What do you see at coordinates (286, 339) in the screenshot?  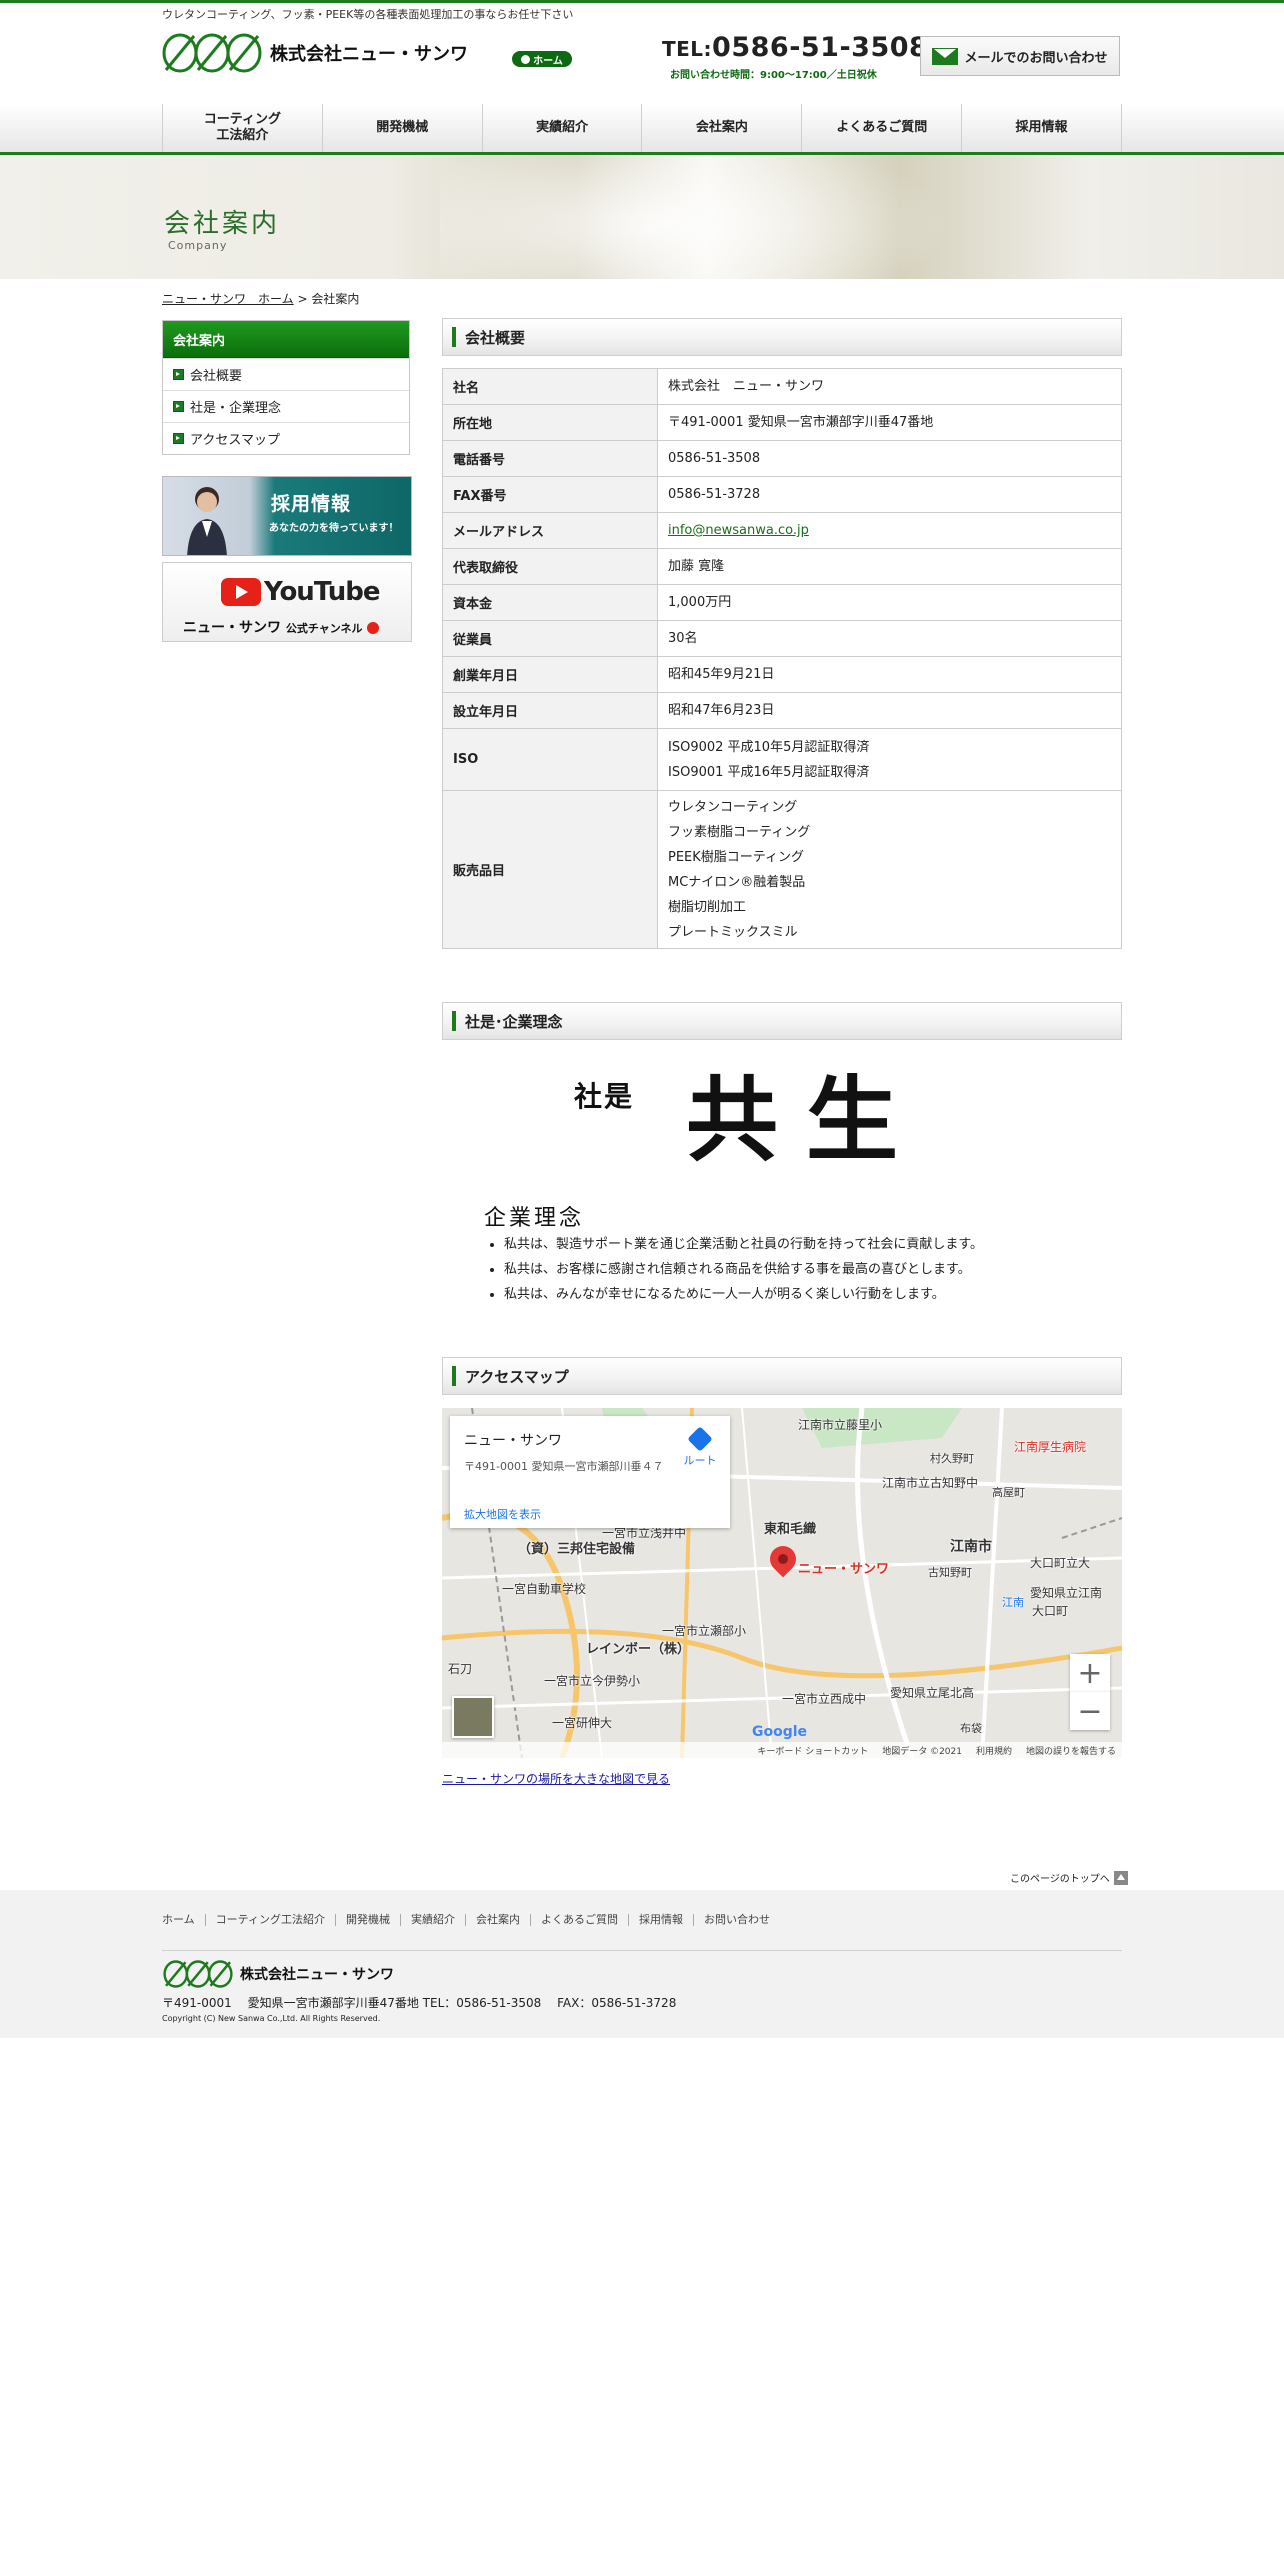 I see `sidebar-heading: 会社案内` at bounding box center [286, 339].